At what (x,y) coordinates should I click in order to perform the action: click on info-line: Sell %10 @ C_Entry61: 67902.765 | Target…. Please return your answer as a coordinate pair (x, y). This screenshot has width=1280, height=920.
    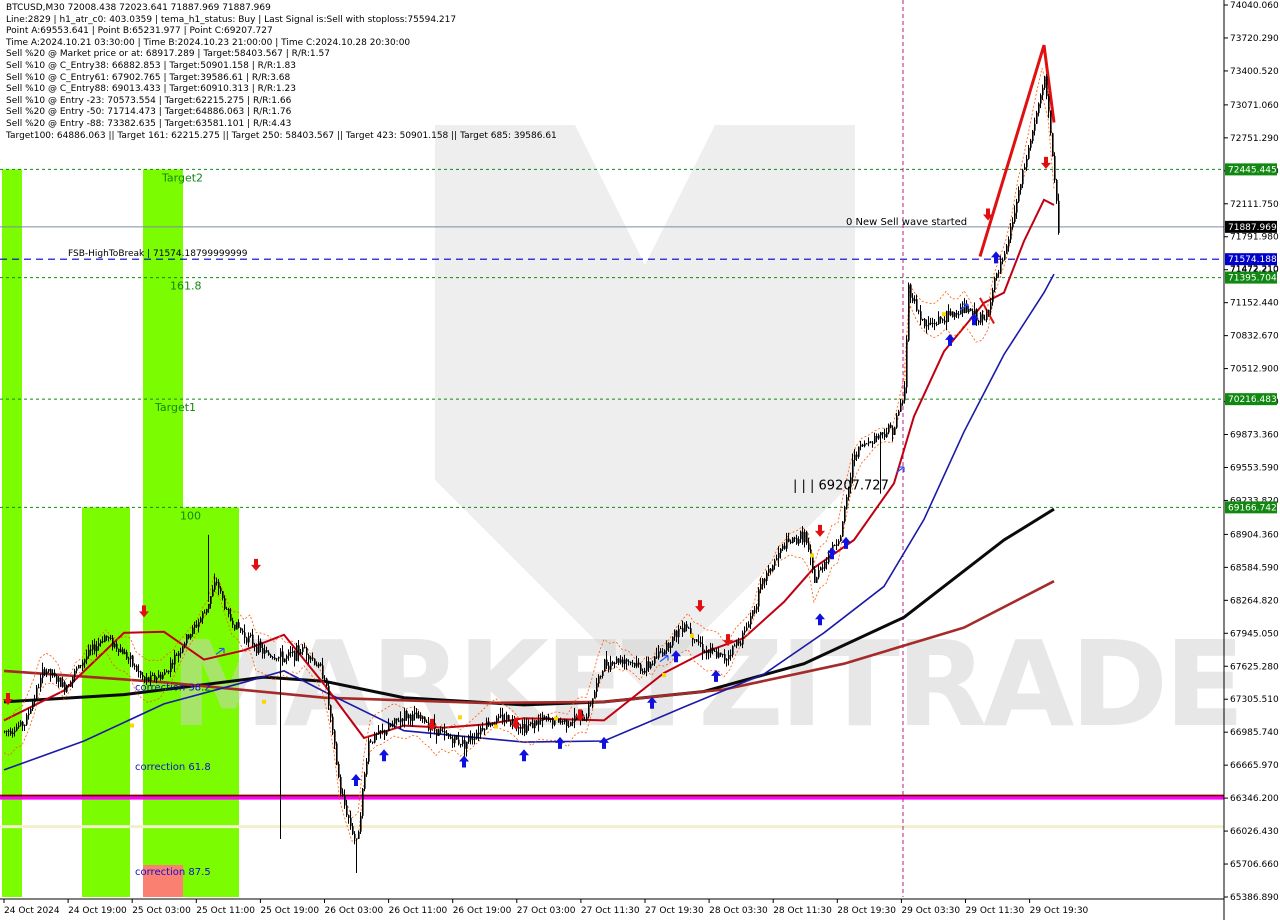
    Looking at the image, I should click on (148, 77).